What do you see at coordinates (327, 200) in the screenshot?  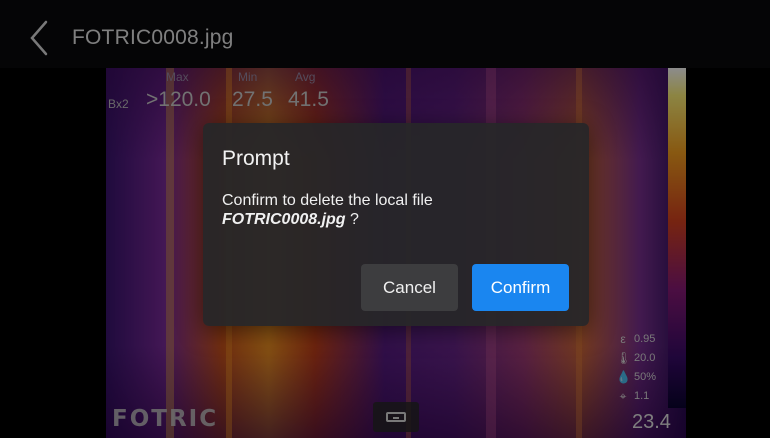 I see `dialog-message-text: Confirm to delete the local file` at bounding box center [327, 200].